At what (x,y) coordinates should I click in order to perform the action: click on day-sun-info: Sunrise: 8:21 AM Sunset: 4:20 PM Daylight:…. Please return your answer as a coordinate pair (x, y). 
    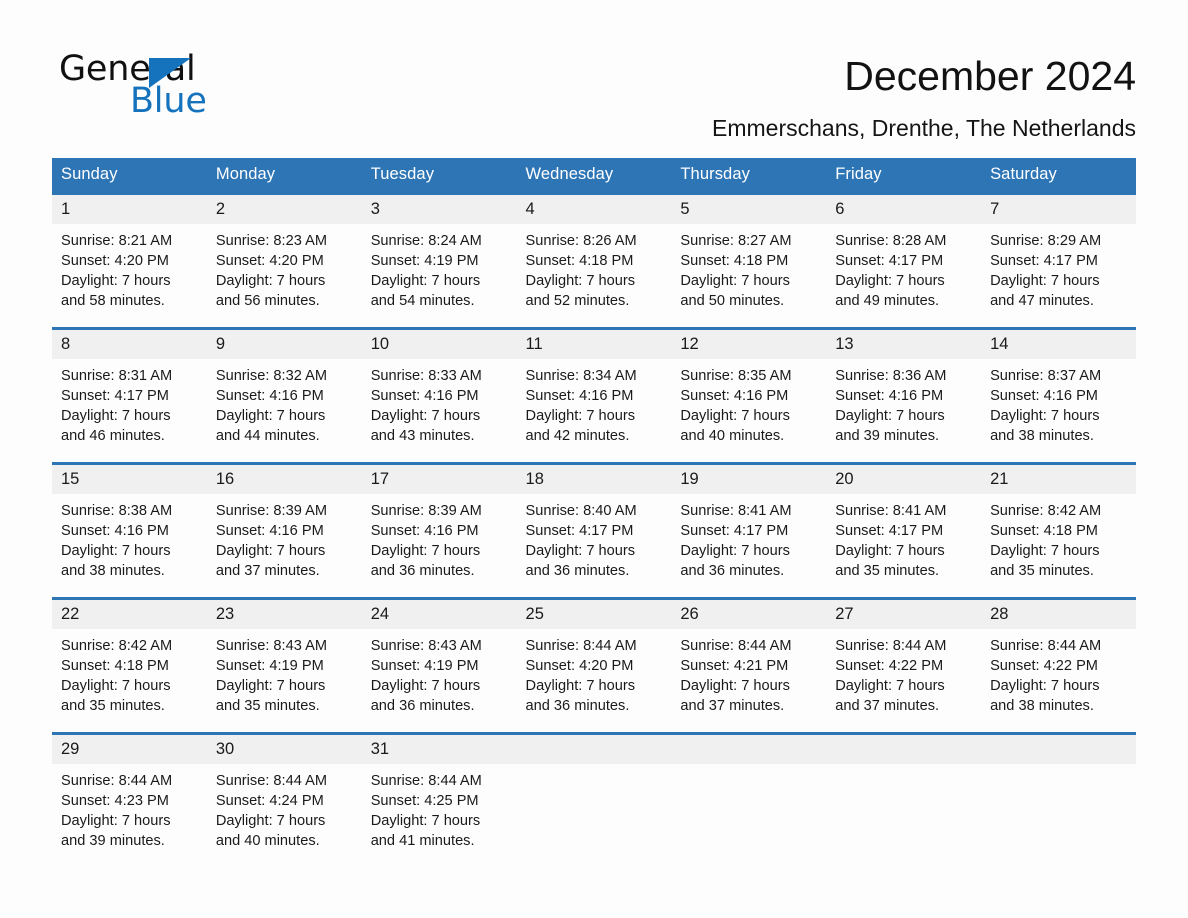
    Looking at the image, I should click on (129, 267).